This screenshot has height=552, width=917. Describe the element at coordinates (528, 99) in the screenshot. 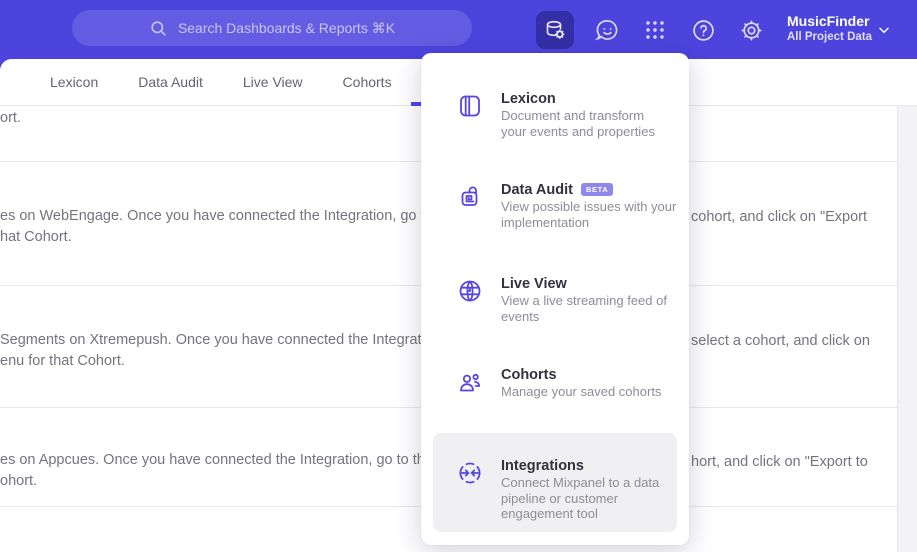

I see `menu-item-title: Lexicon` at that location.